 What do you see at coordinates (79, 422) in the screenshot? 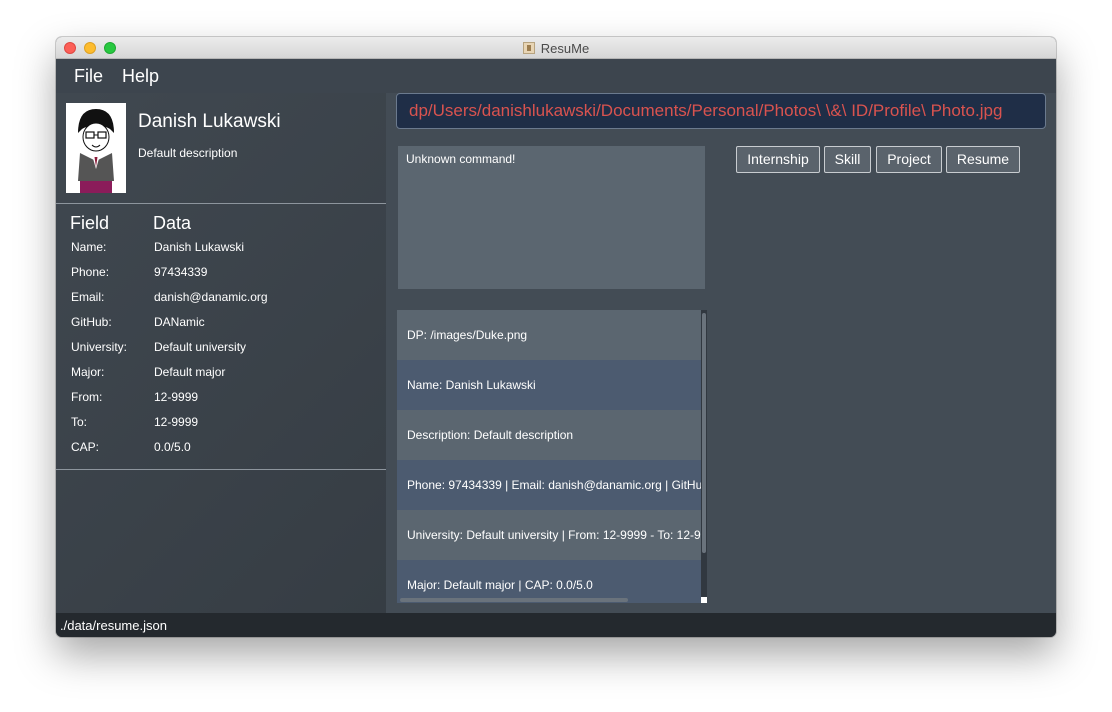
I see `field-key: To:` at bounding box center [79, 422].